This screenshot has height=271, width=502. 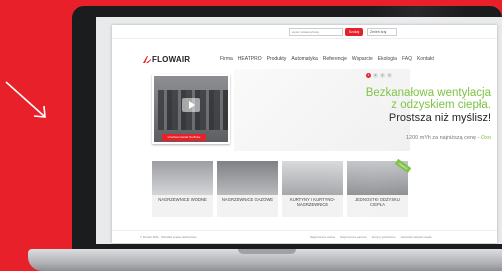 I want to click on product-label: KURTYNY I KURTYNO-NAGRZEWNICE, so click(x=312, y=202).